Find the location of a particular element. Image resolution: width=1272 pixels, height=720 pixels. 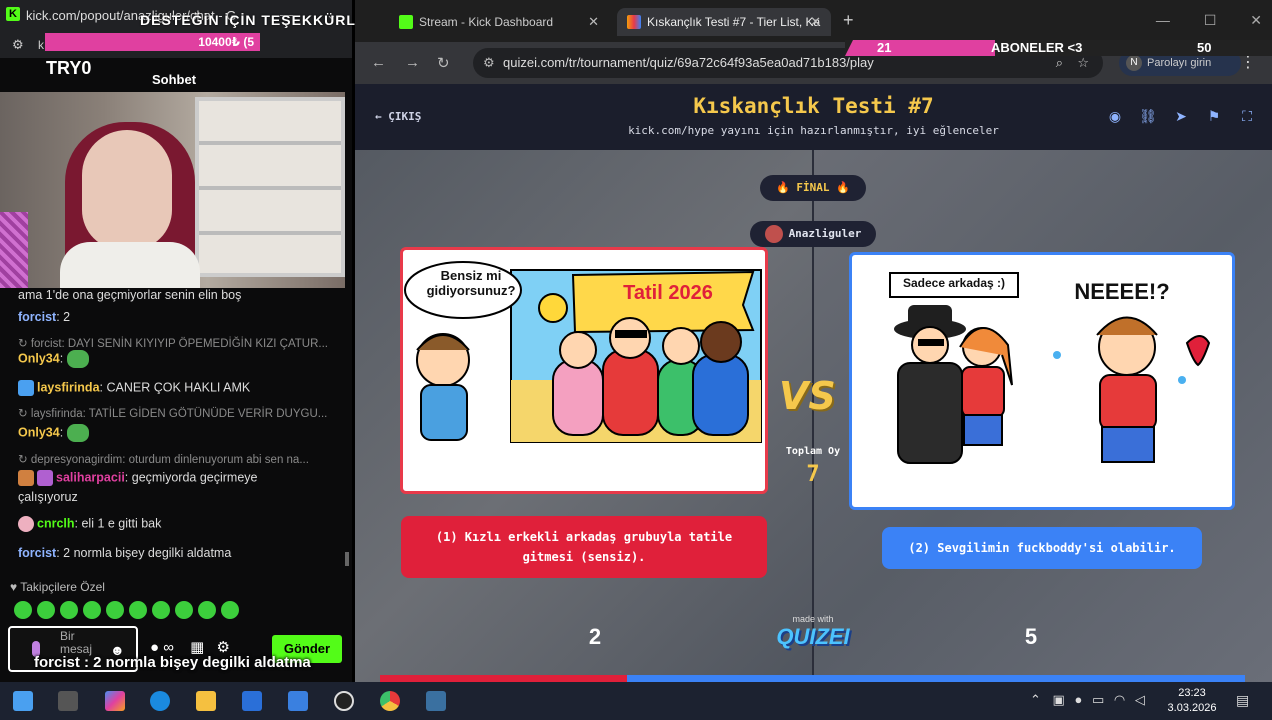

quiz-toolbar: ◉ ⛓ ➤ ⚑ ⛶ is located at coordinates (1175, 116).